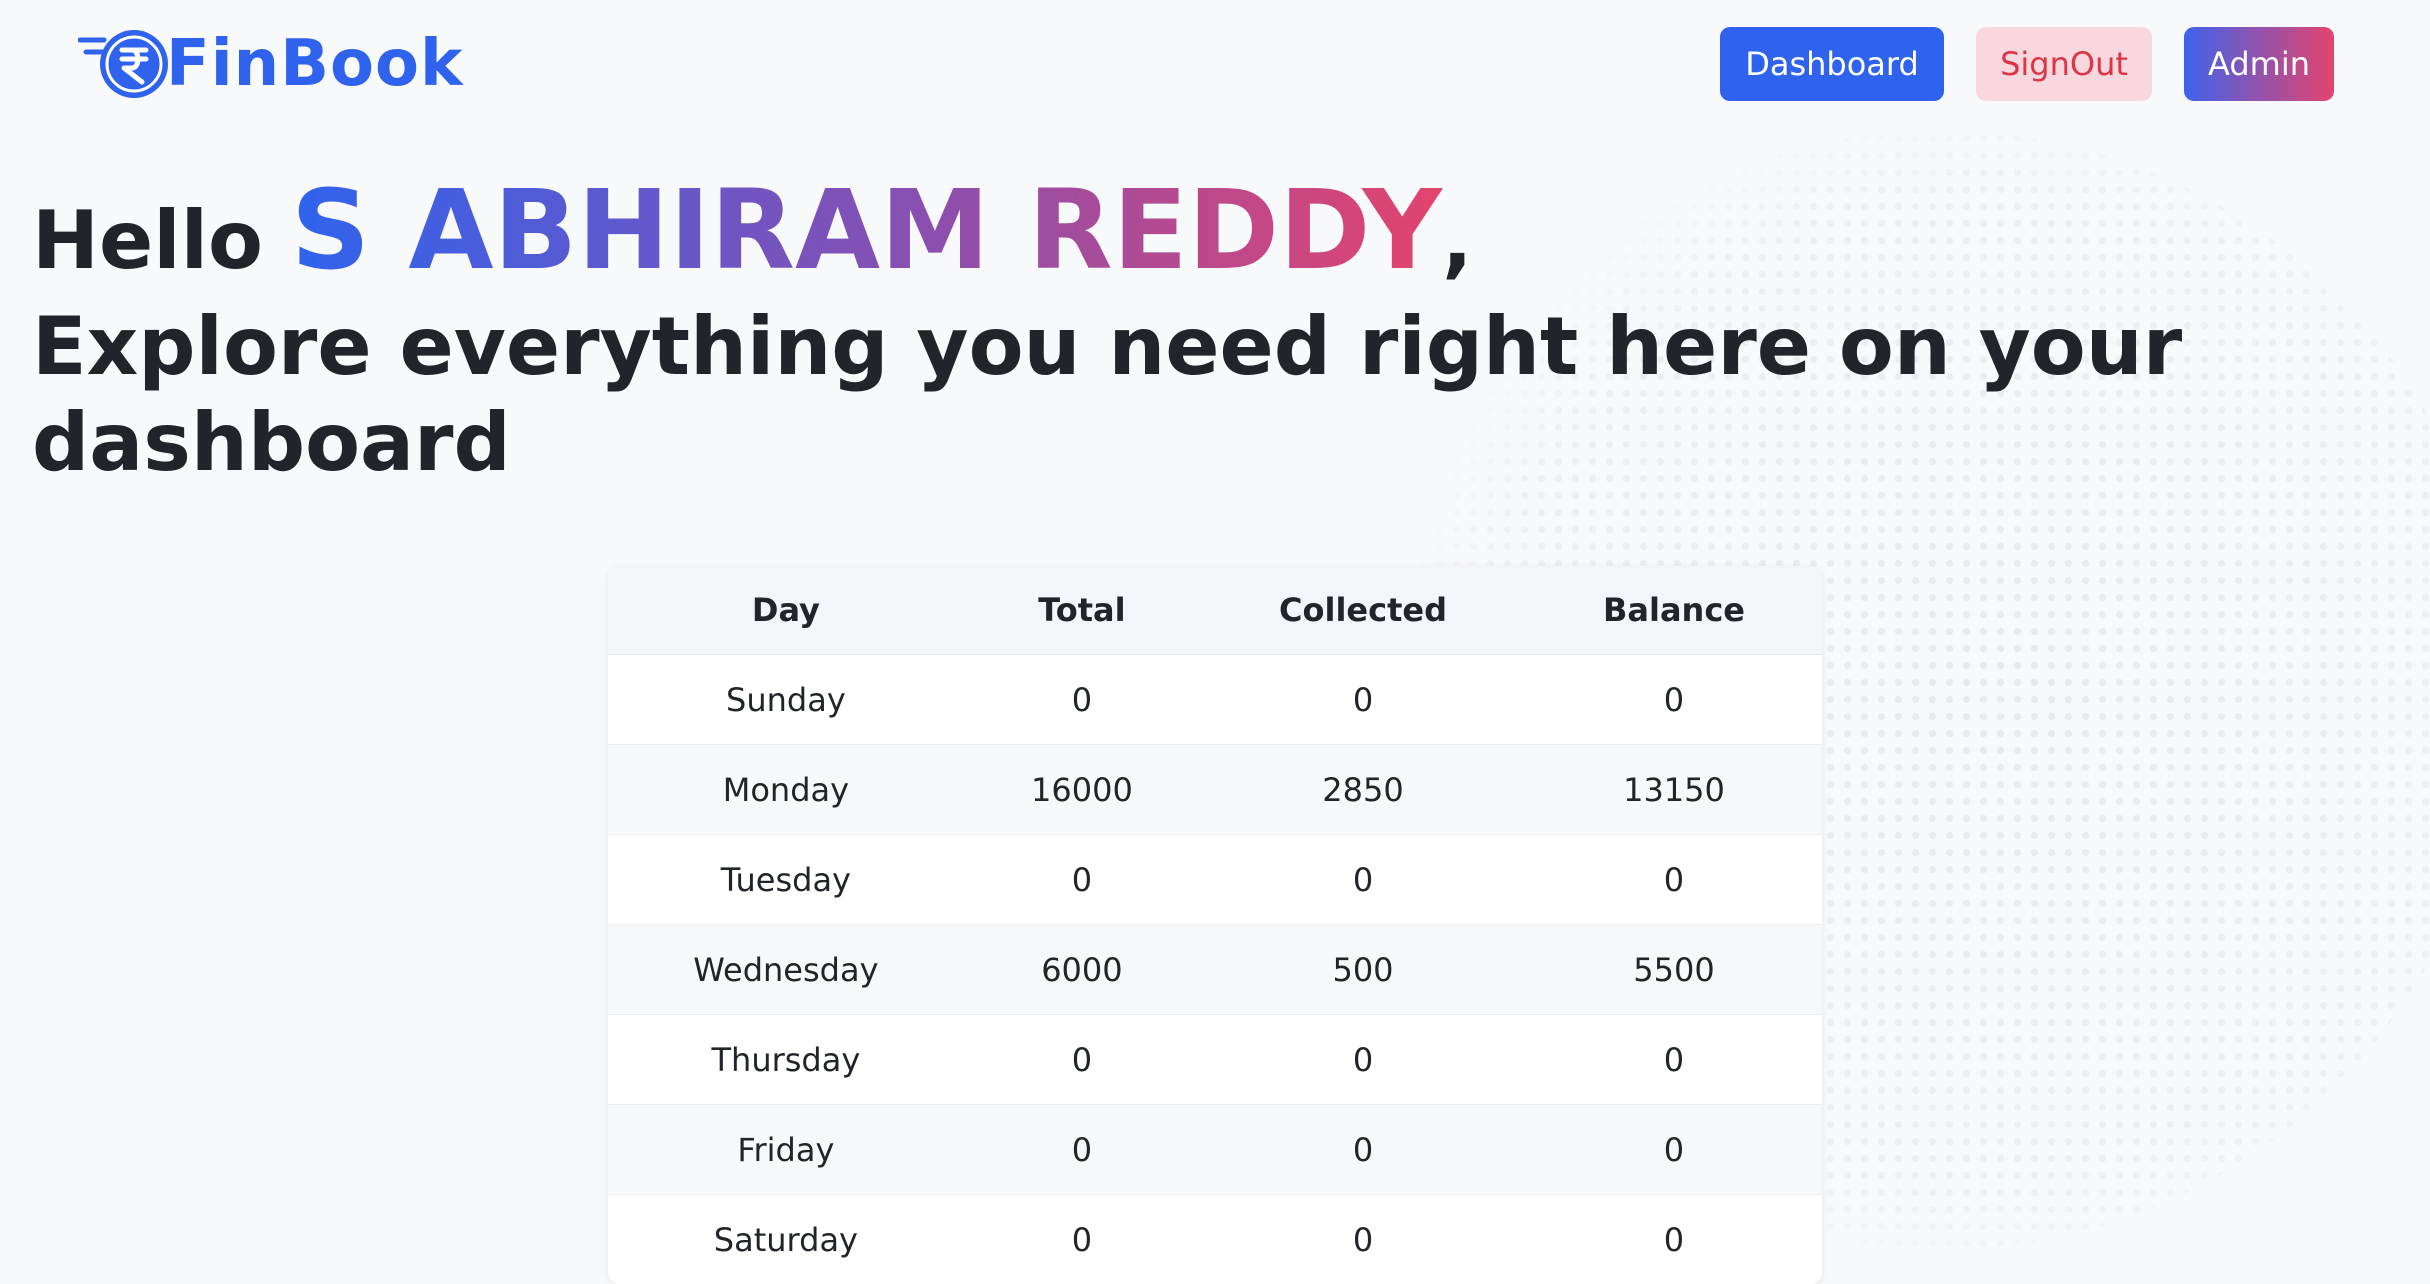  Describe the element at coordinates (1082, 789) in the screenshot. I see `cell-total: 16000` at that location.